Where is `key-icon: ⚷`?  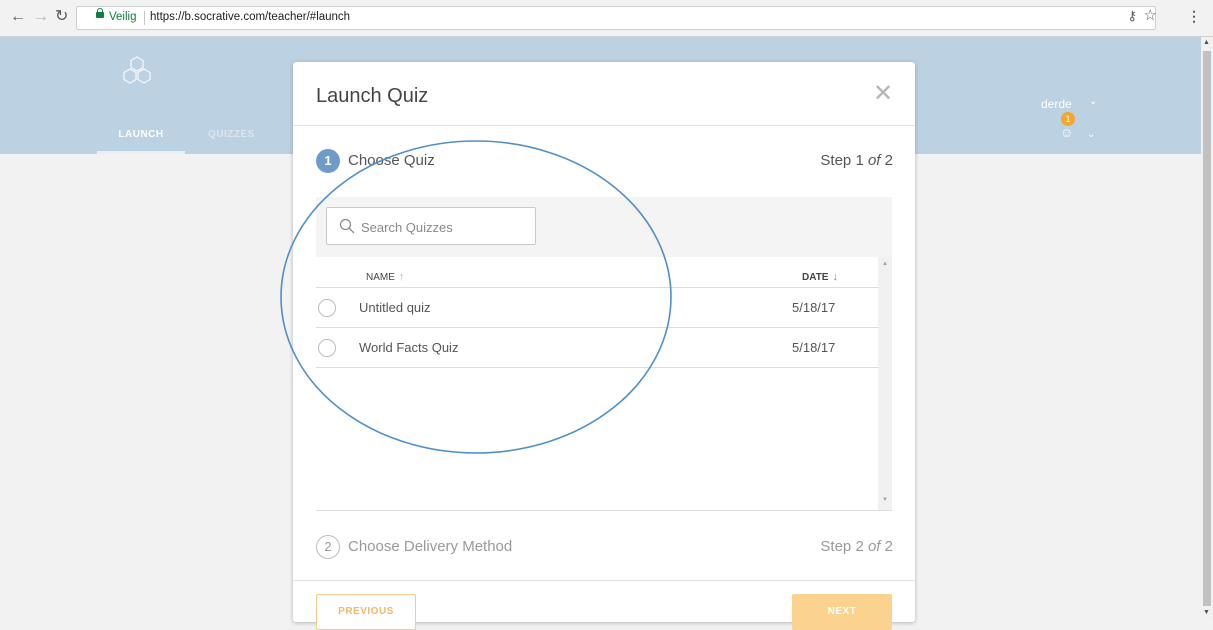
key-icon: ⚷ is located at coordinates (1132, 16).